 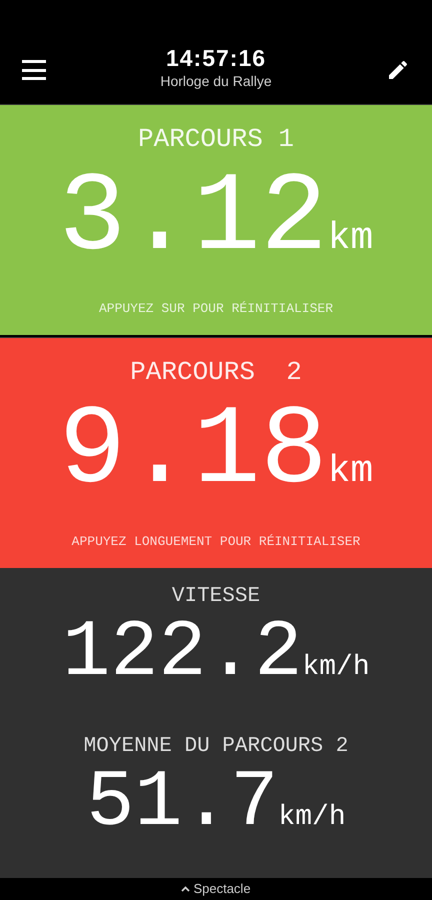 I want to click on menu-icon, so click(x=34, y=70).